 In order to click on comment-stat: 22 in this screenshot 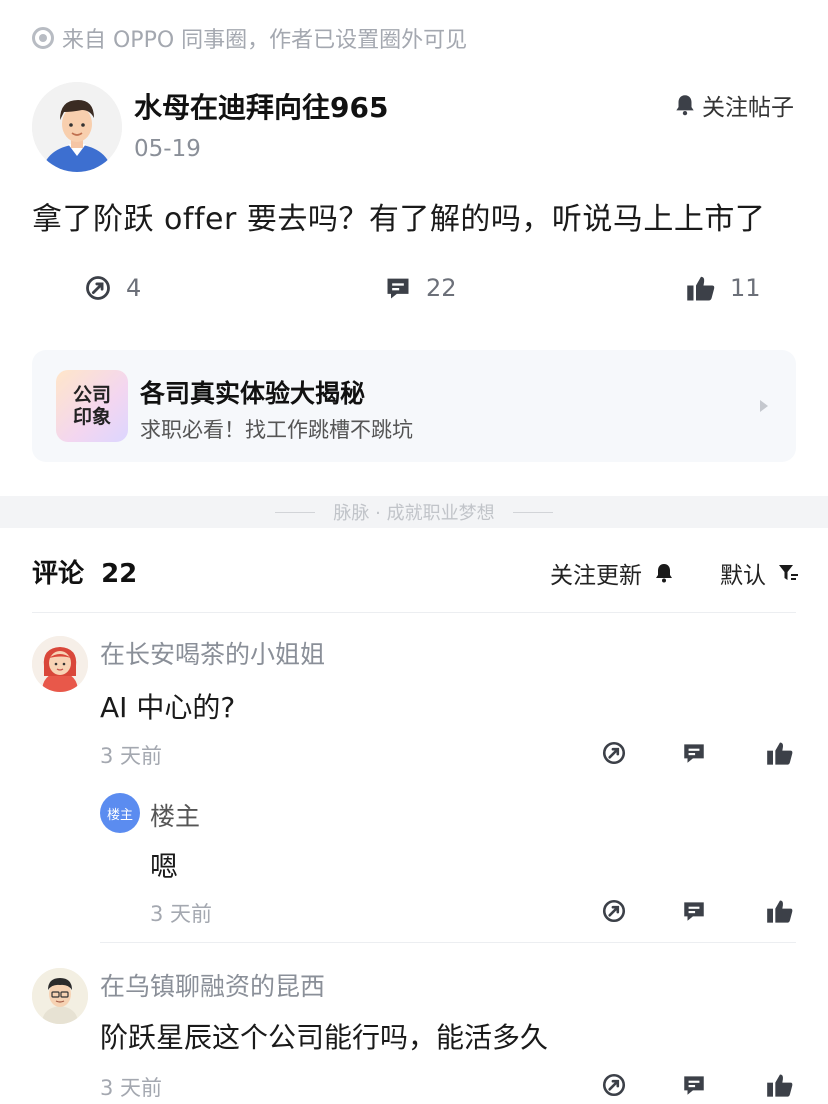, I will do `click(420, 288)`.